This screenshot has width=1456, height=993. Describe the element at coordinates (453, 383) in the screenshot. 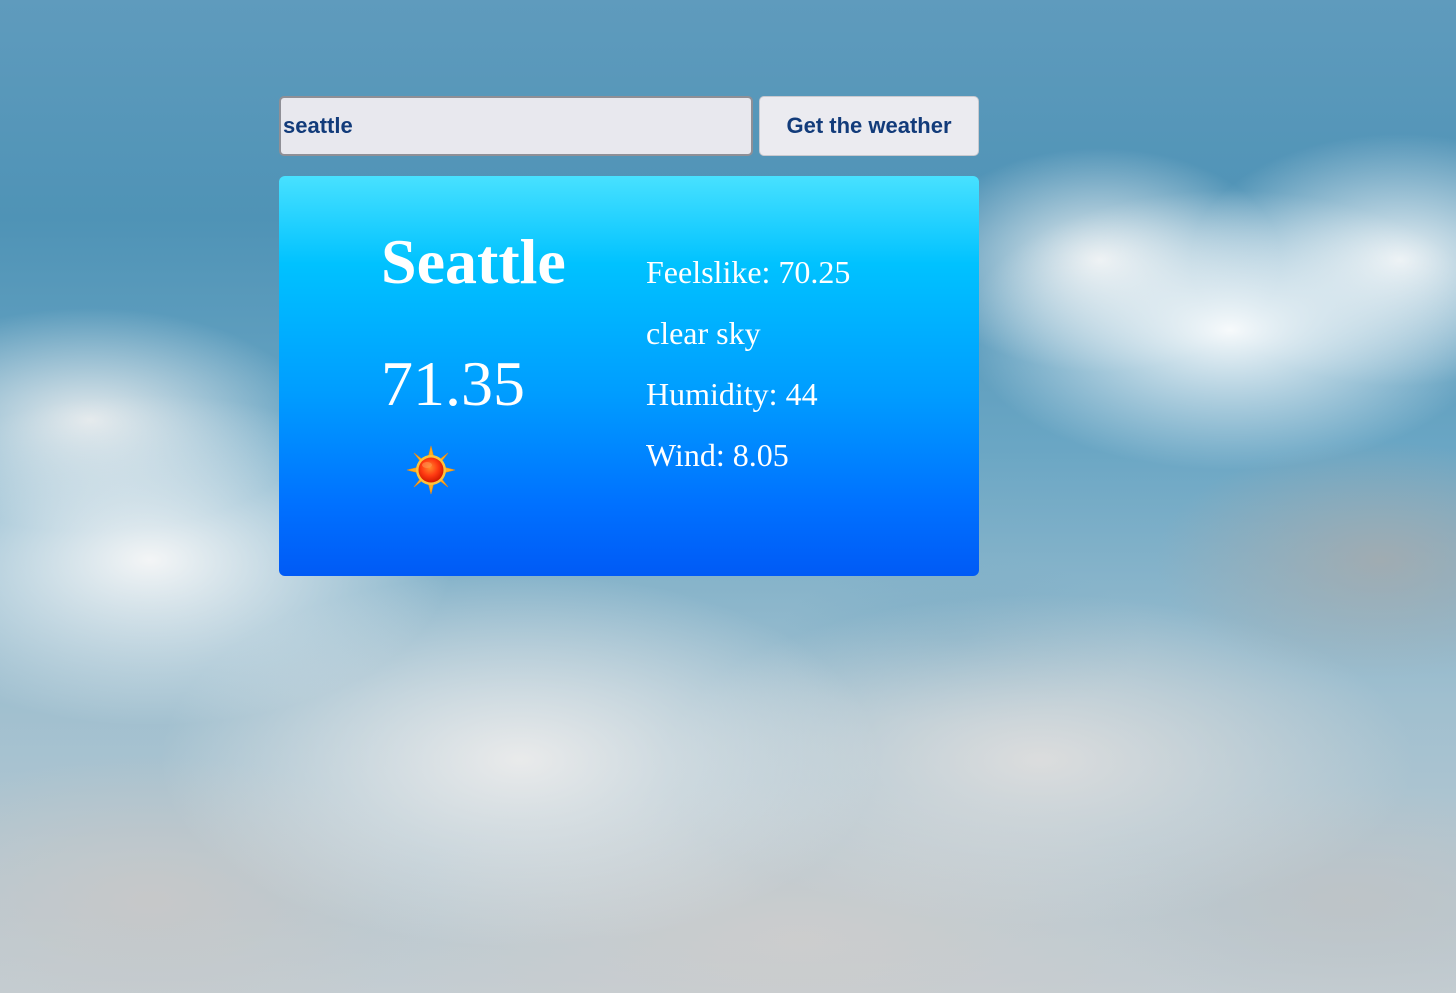

I see `temperature-value: 71.35` at that location.